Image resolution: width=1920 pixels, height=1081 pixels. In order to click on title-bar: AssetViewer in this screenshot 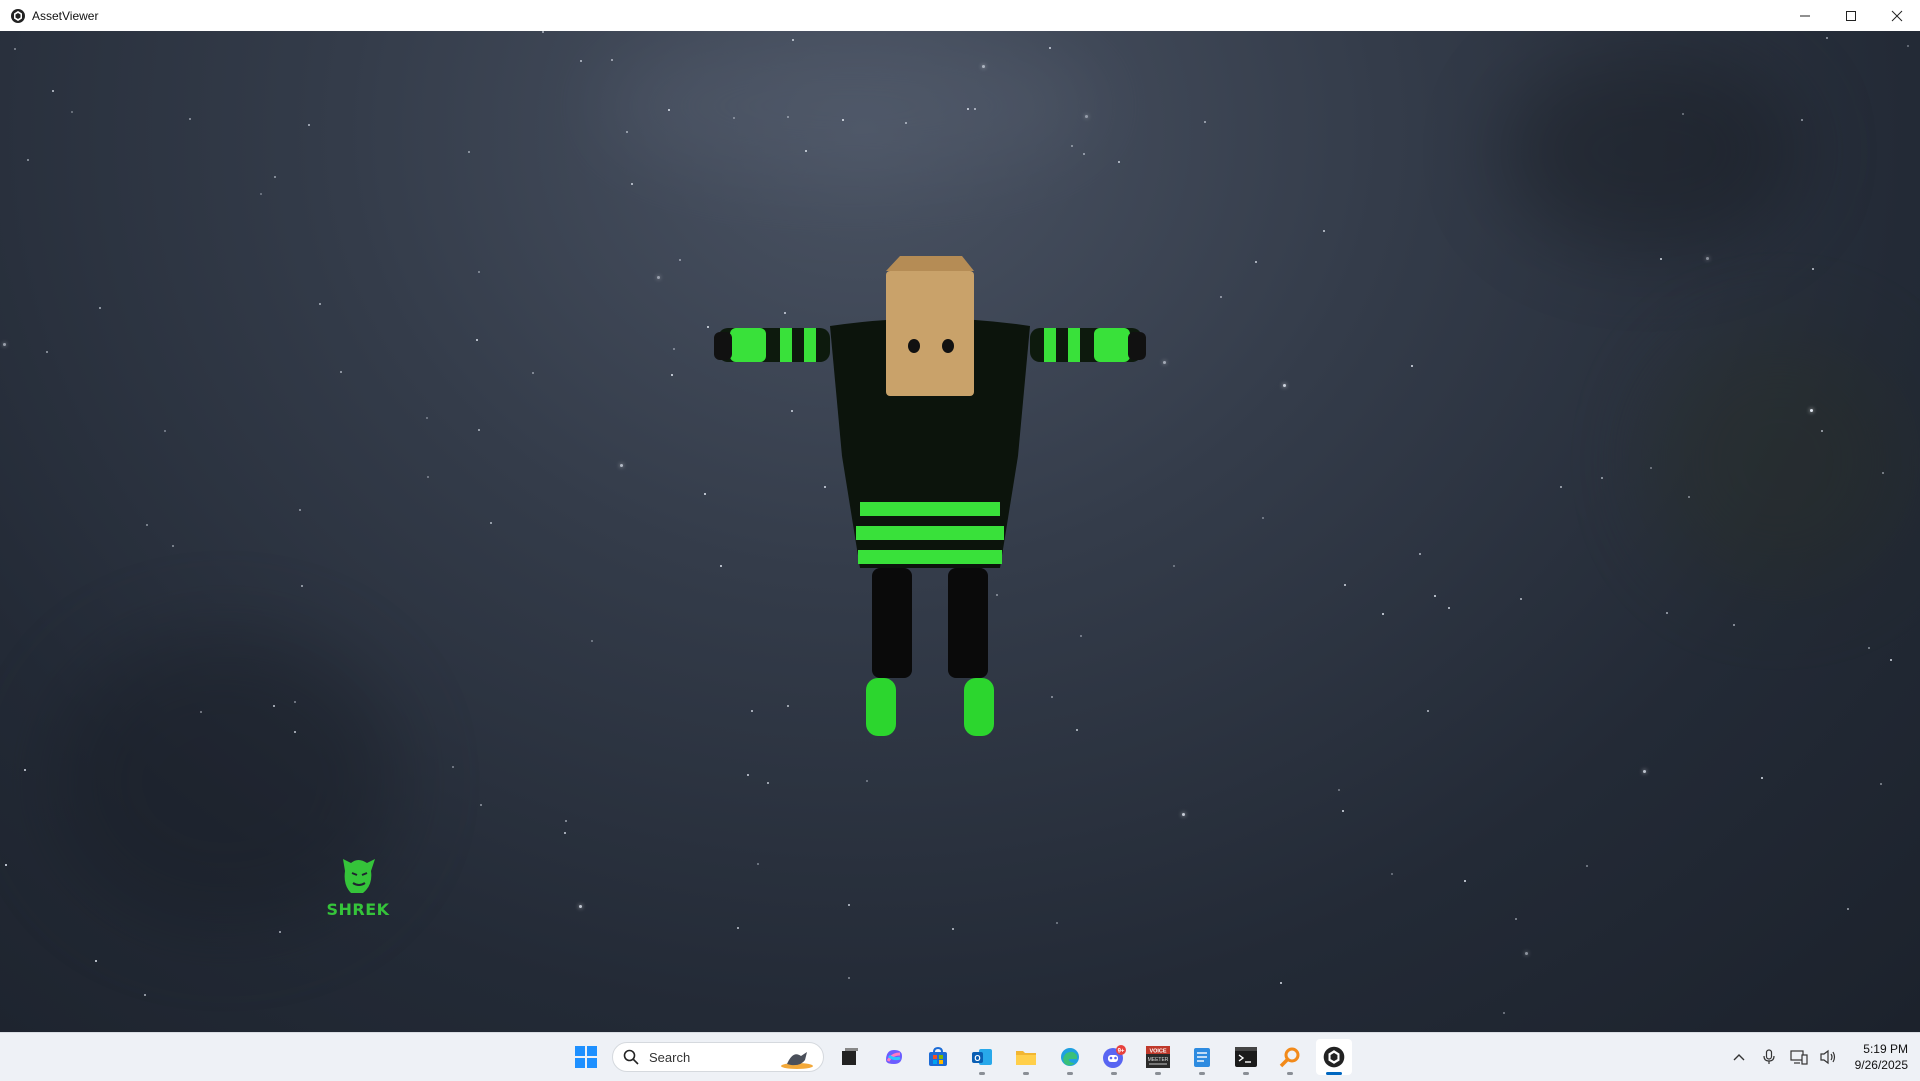, I will do `click(960, 16)`.